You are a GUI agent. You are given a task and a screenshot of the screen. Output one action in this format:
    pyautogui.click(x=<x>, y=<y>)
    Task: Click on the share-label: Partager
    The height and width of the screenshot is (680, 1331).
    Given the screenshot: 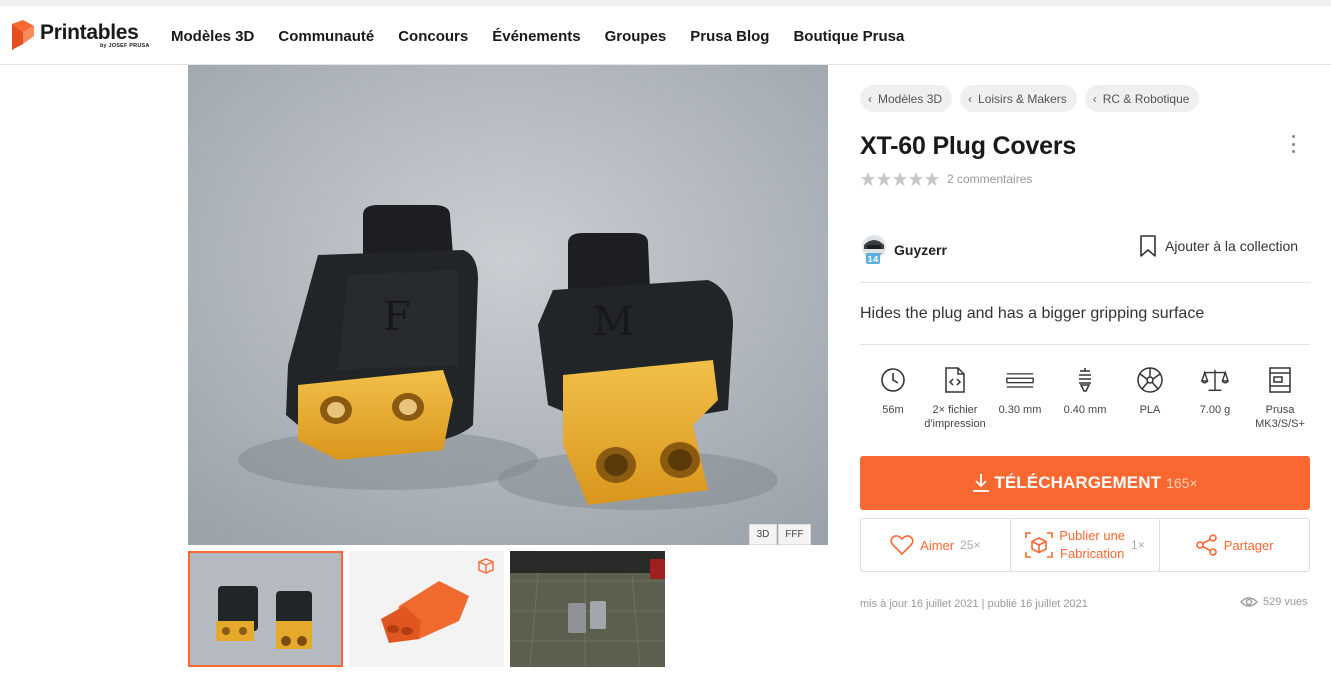 What is the action you would take?
    pyautogui.click(x=1248, y=545)
    